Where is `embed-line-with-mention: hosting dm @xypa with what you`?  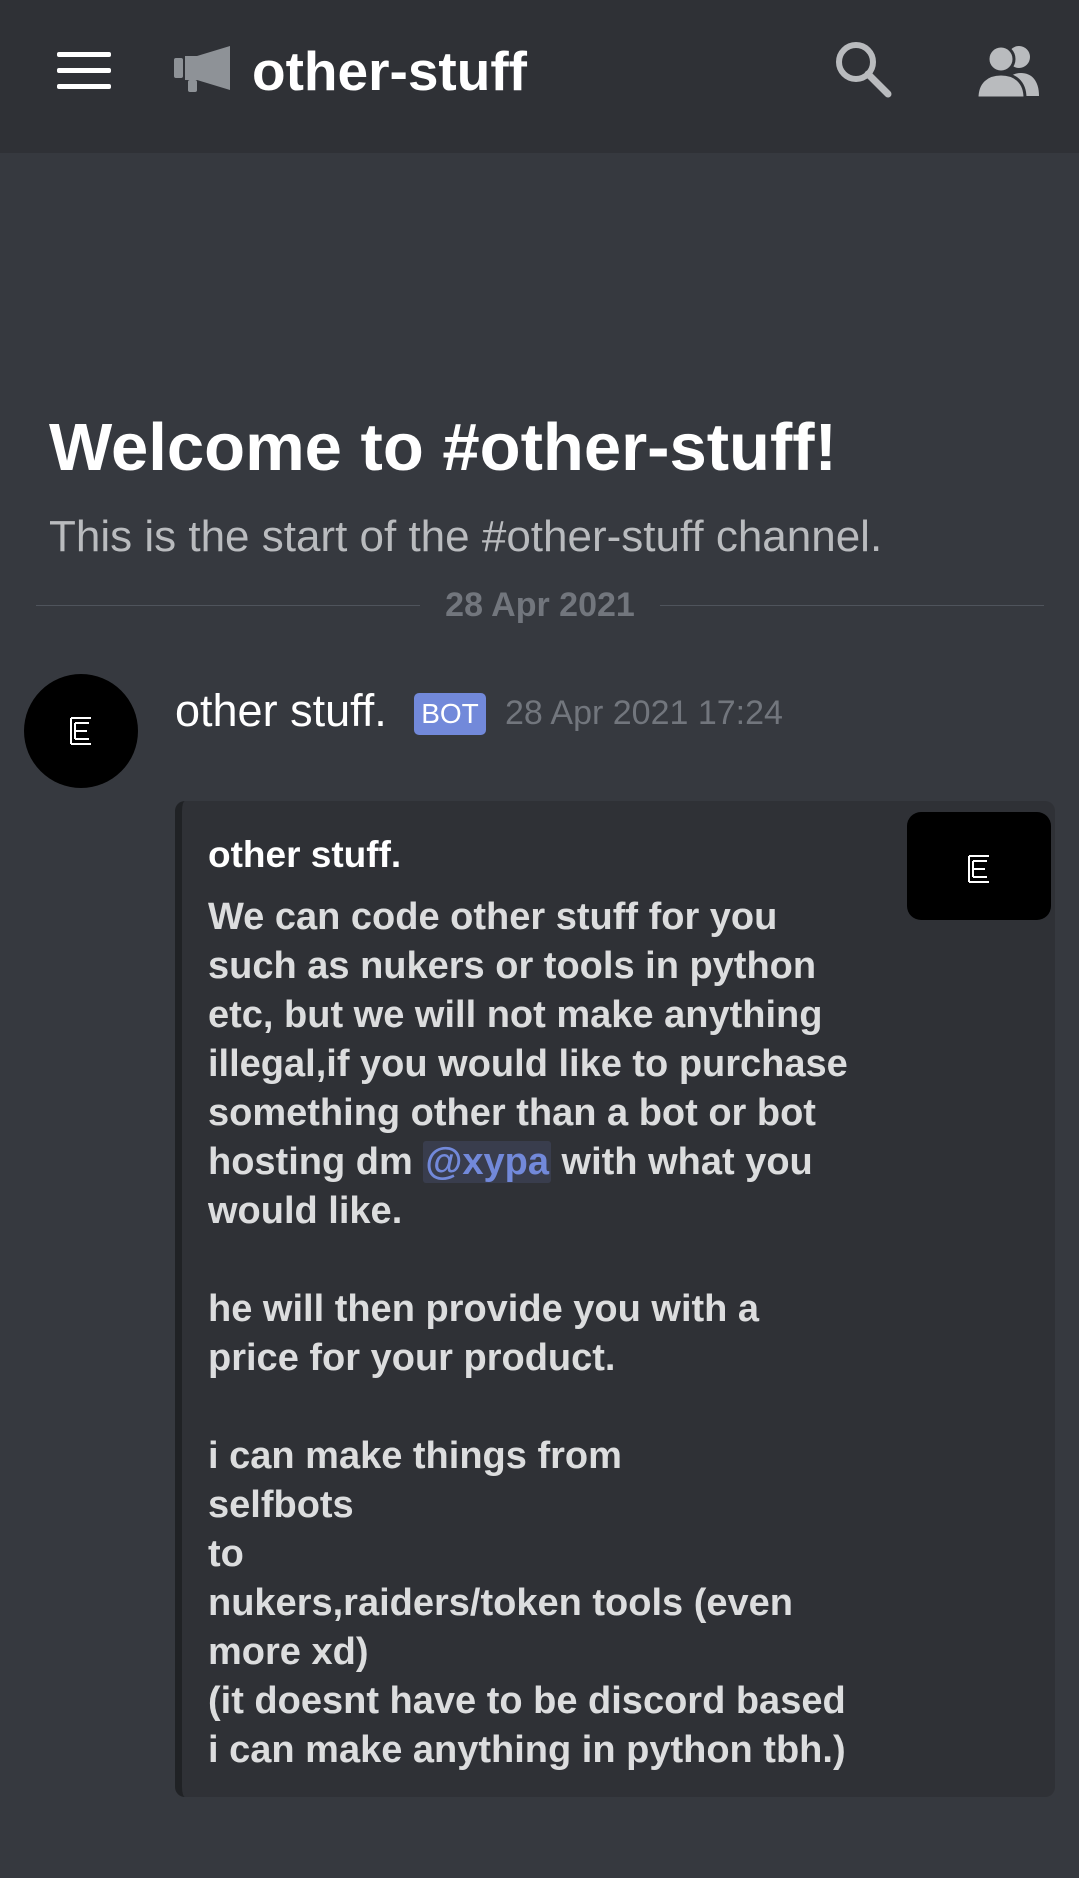 embed-line-with-mention: hosting dm @xypa with what you is located at coordinates (548, 1162).